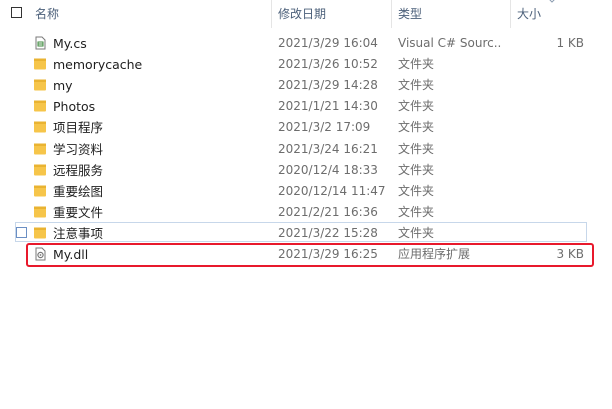  I want to click on column-header-name: 名称, so click(47, 14).